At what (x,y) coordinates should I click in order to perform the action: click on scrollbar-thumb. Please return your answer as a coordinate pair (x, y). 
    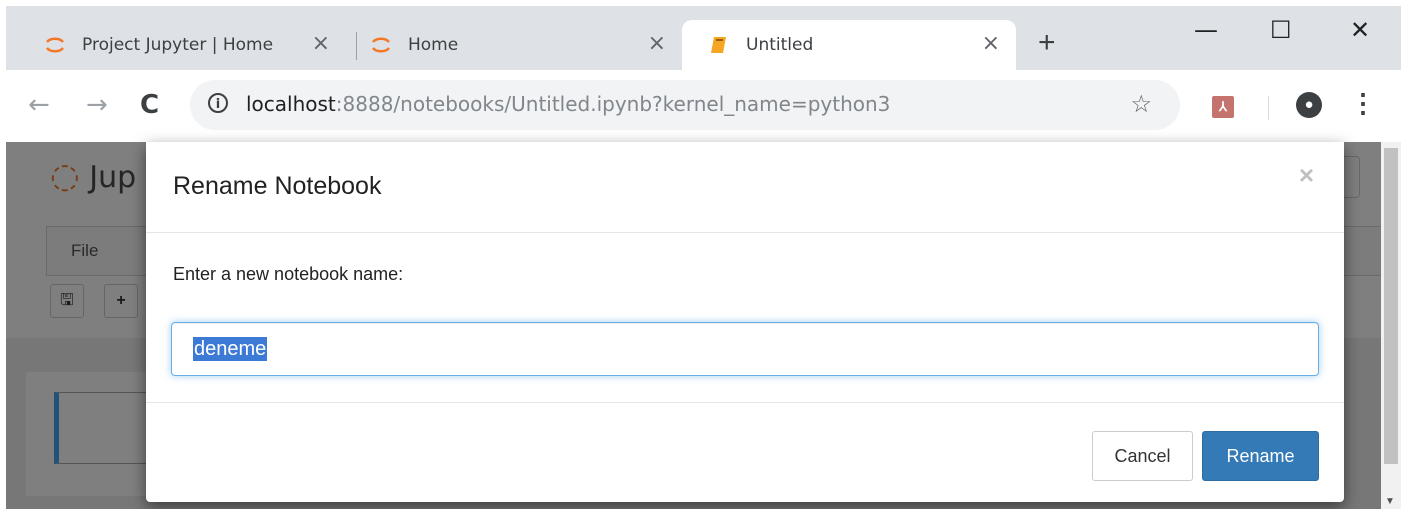
    Looking at the image, I should click on (1391, 306).